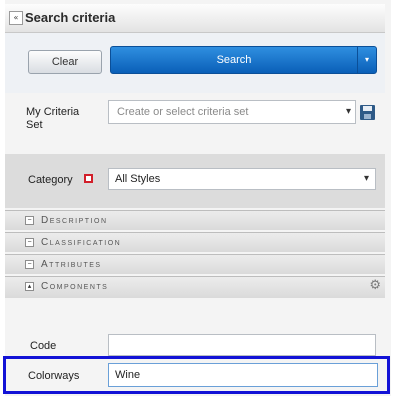 The width and height of the screenshot is (393, 396). I want to click on criteria-set-select: Create or select criteria set ▾, so click(232, 112).